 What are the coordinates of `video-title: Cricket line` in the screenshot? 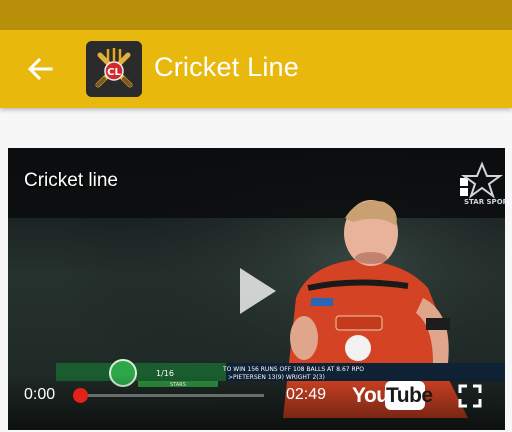 It's located at (71, 180).